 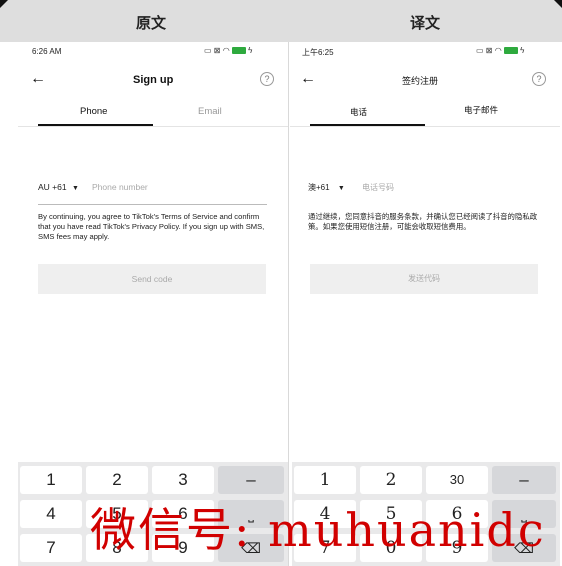 What do you see at coordinates (51, 548) in the screenshot?
I see `key-7: 7` at bounding box center [51, 548].